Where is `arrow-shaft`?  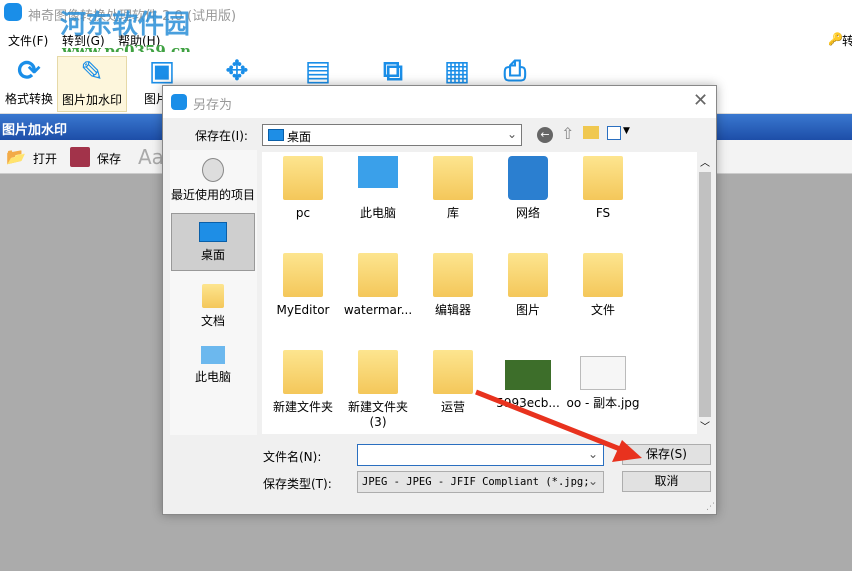
arrow-shaft is located at coordinates (550, 421).